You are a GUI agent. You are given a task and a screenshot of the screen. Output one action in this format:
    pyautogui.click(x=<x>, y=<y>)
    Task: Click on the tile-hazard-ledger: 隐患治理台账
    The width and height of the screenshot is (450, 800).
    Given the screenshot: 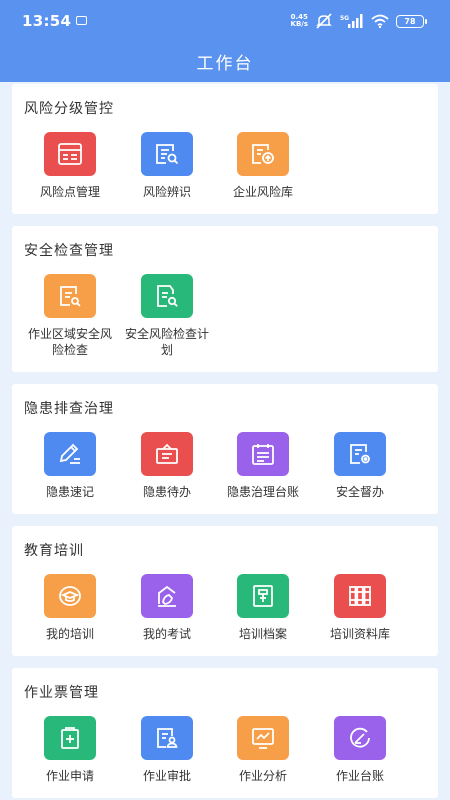 What is the action you would take?
    pyautogui.click(x=263, y=466)
    